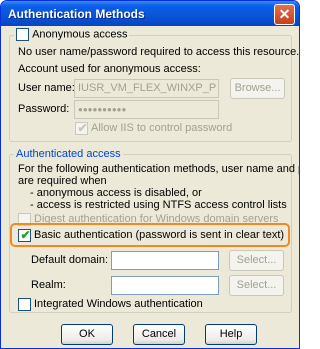 Image resolution: width=320 pixels, height=349 pixels. I want to click on cancel-button: Cancel, so click(159, 334).